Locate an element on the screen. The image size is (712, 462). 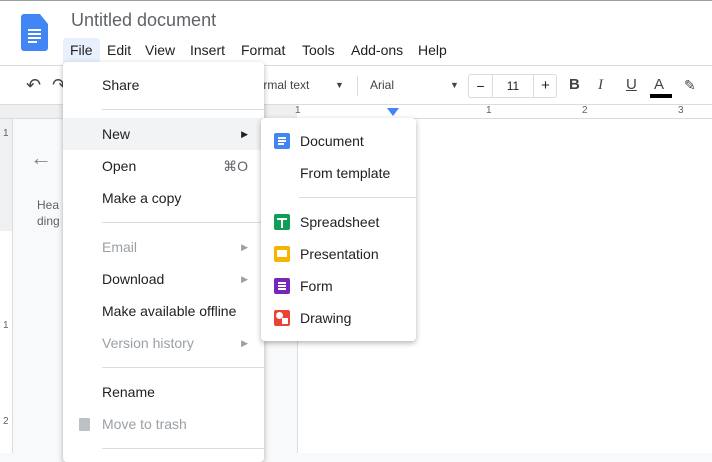
menu-item-offline: Make available offline is located at coordinates (163, 311).